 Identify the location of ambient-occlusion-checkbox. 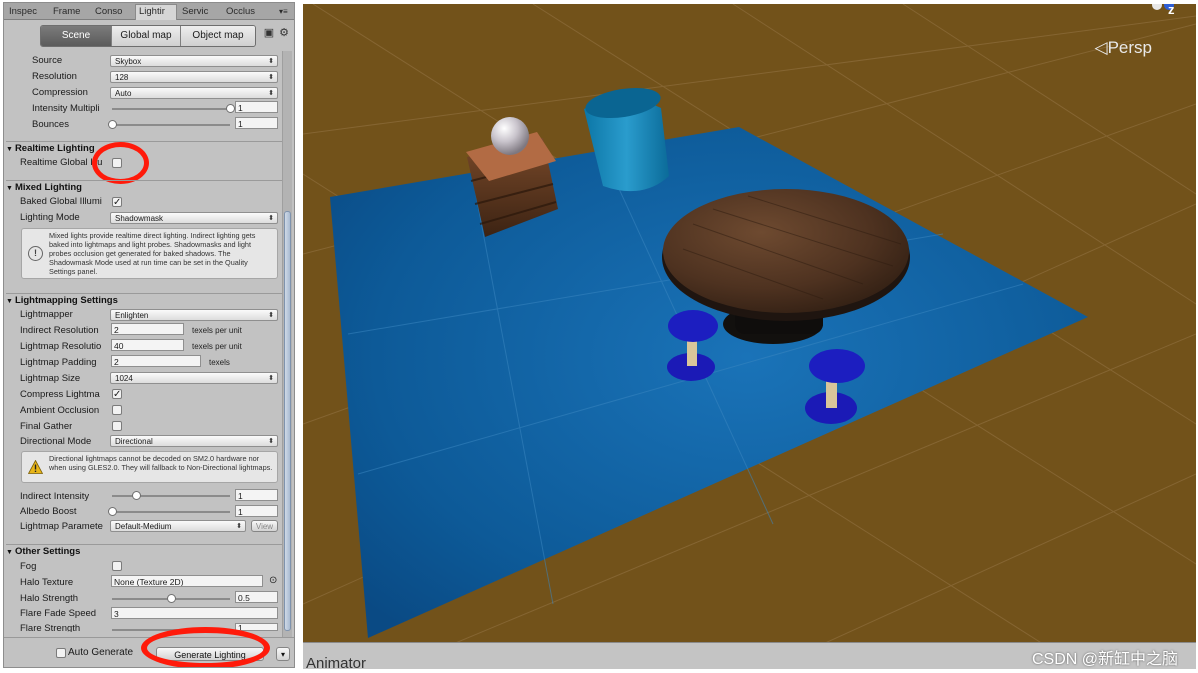
(117, 410).